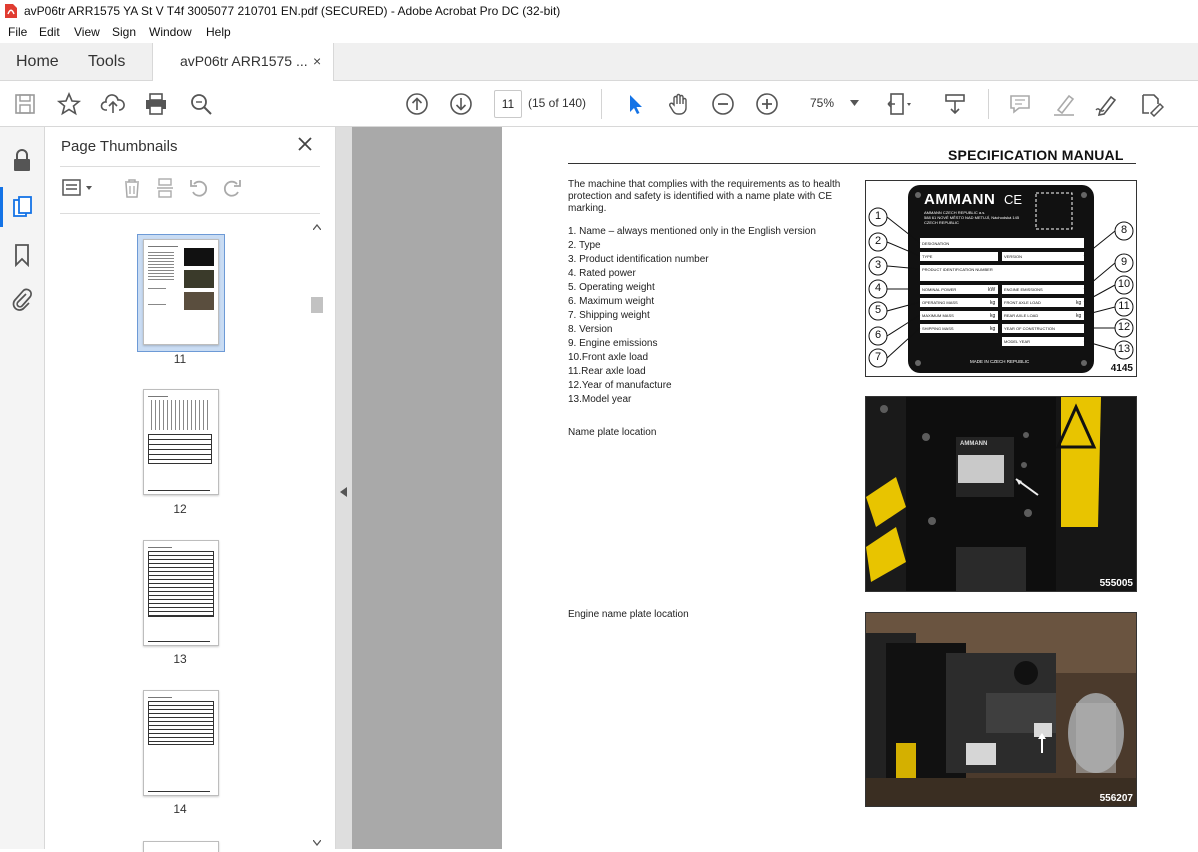 Image resolution: width=1198 pixels, height=852 pixels. I want to click on plate-field: SHIPPING MASS, so click(938, 328).